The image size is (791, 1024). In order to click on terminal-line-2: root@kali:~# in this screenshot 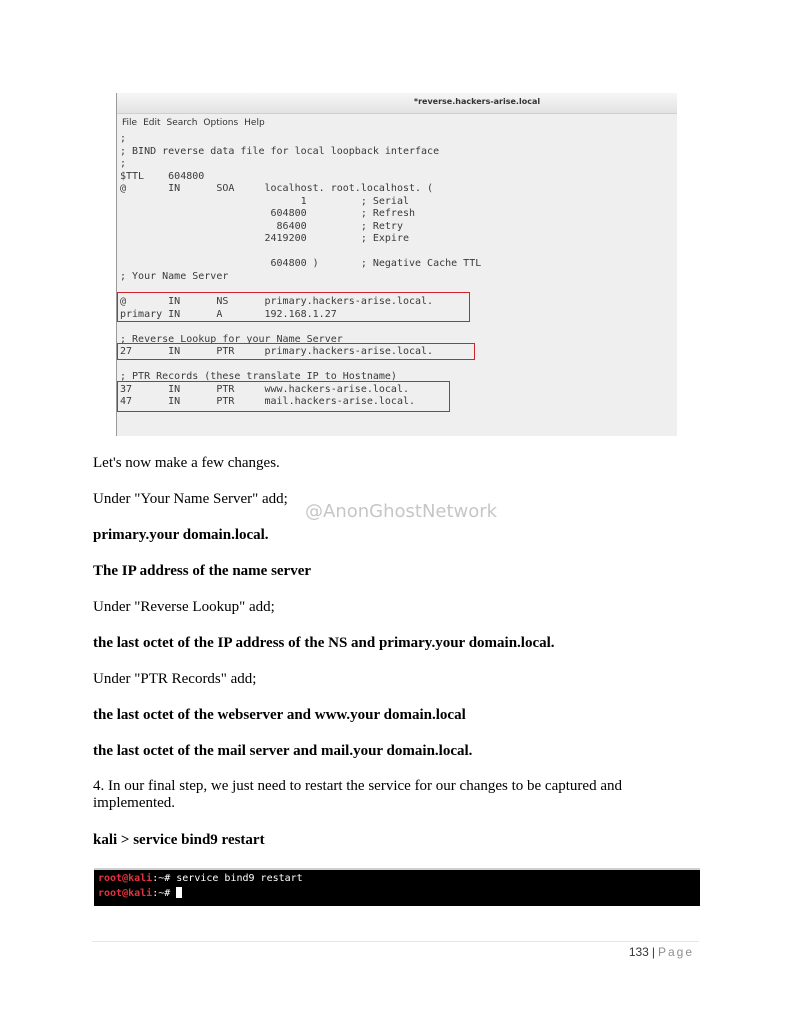, I will do `click(140, 893)`.